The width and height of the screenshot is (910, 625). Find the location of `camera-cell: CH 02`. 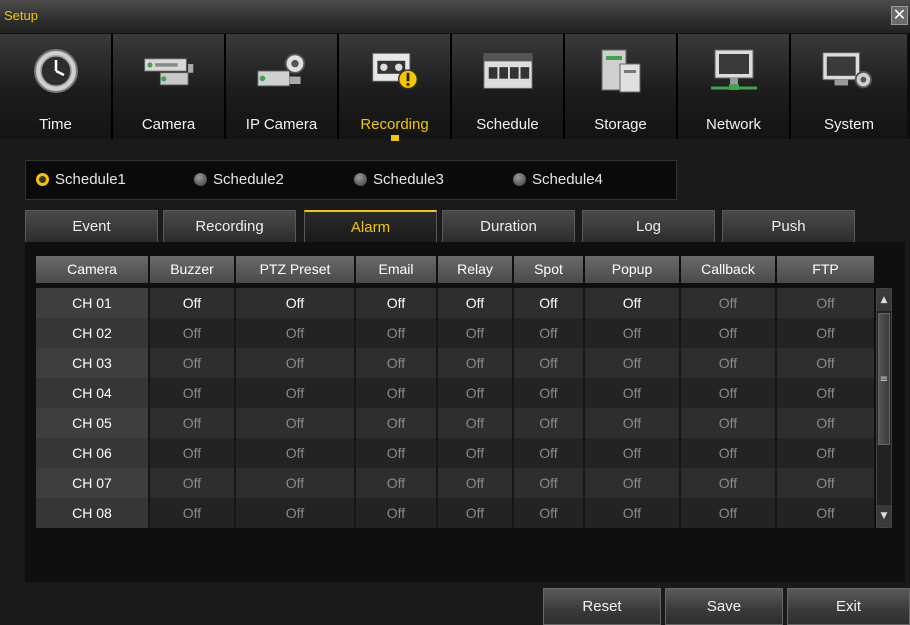

camera-cell: CH 02 is located at coordinates (93, 333).